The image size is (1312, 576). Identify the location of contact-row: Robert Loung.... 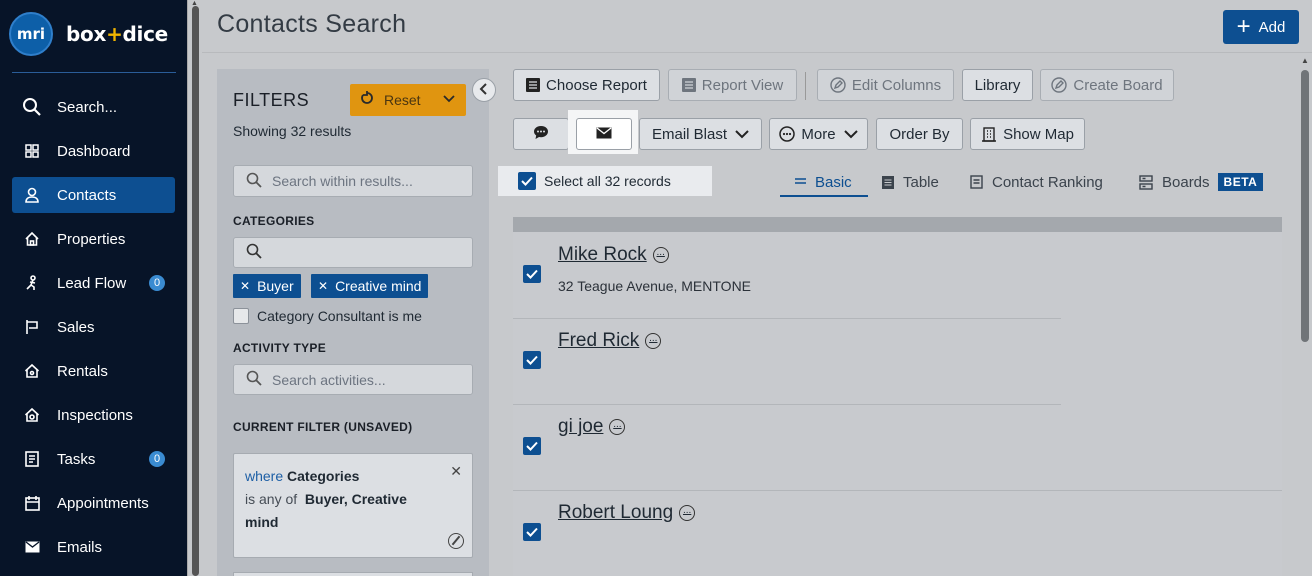
(897, 533).